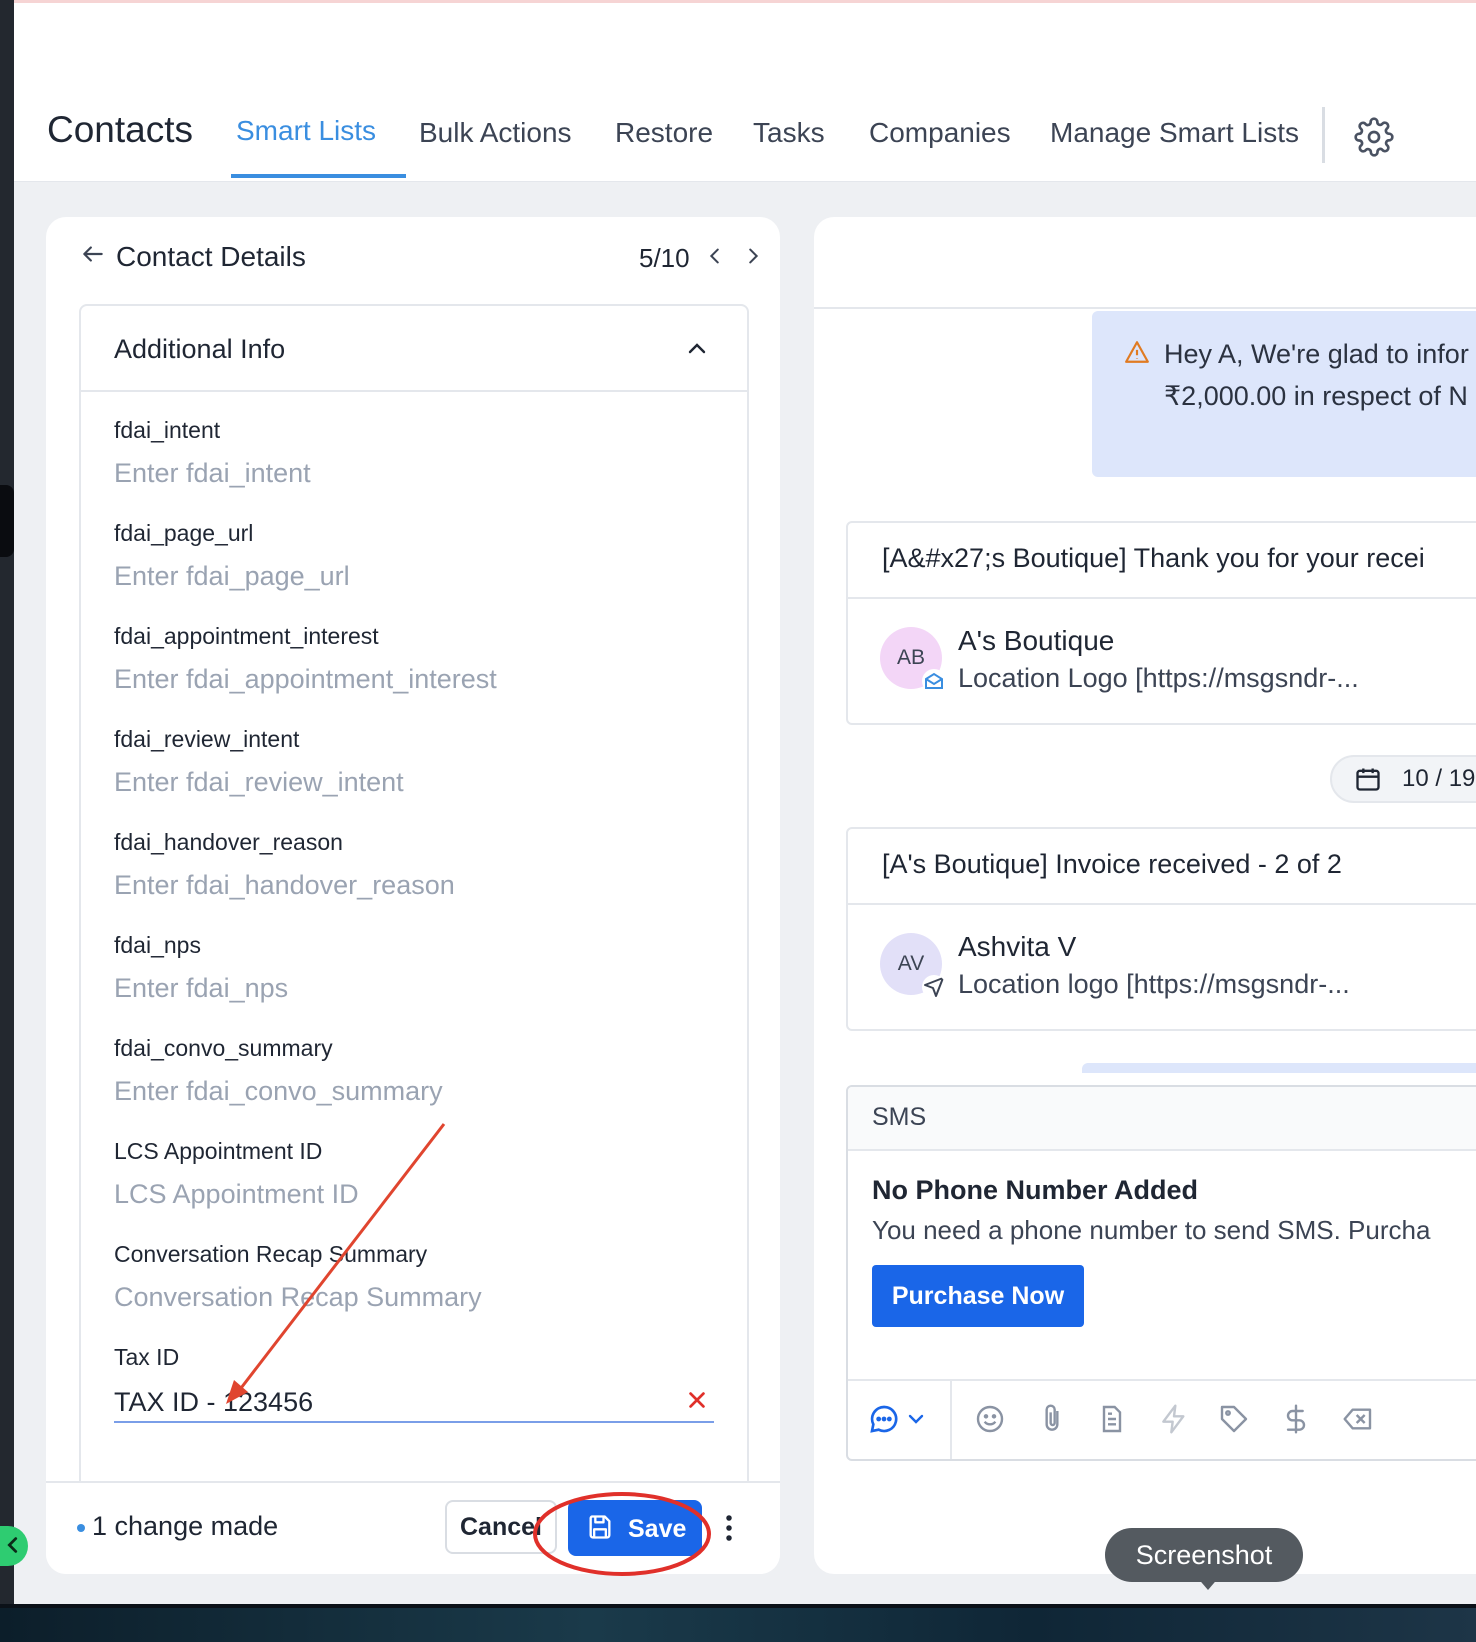  What do you see at coordinates (990, 1419) in the screenshot?
I see `emoji-icon` at bounding box center [990, 1419].